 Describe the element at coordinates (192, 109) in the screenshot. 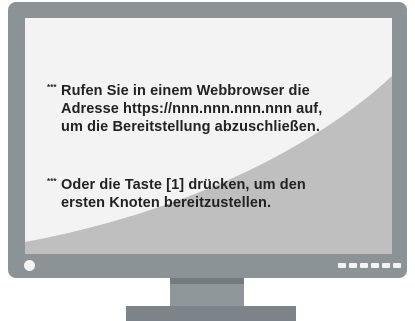

I see `message-line: Adresse https://nnn.nnn.nnn.nnn auf,` at that location.